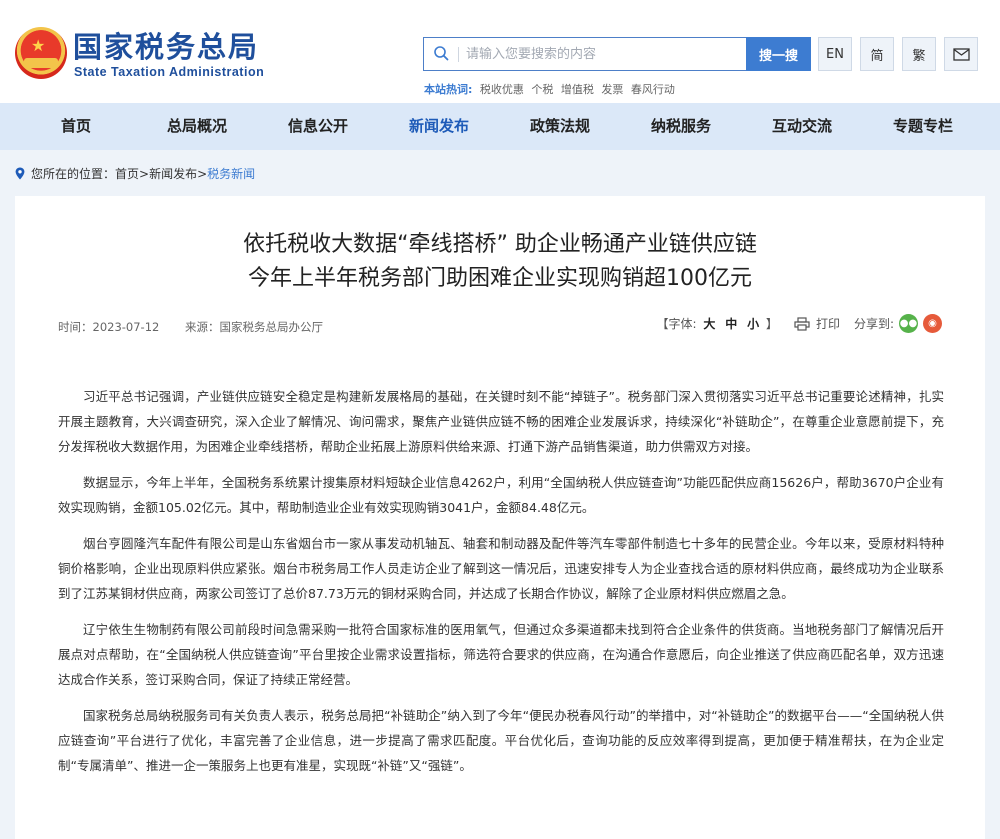 Image resolution: width=1000 pixels, height=839 pixels. Describe the element at coordinates (577, 89) in the screenshot. I see `hot-word-link: 增值税` at that location.